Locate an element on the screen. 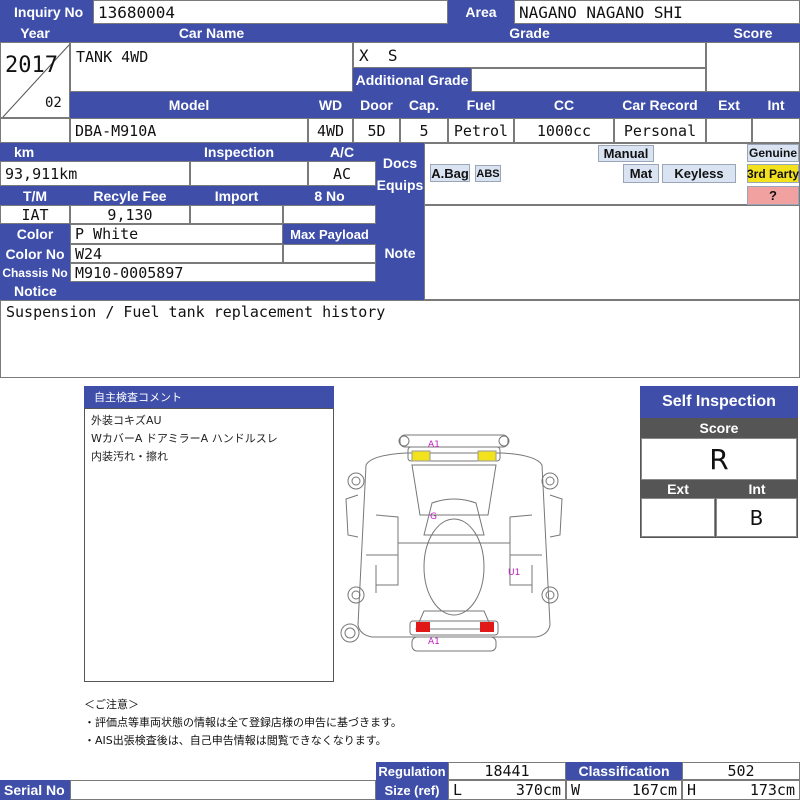 The width and height of the screenshot is (800, 800). abs-badge: ABS is located at coordinates (488, 173).